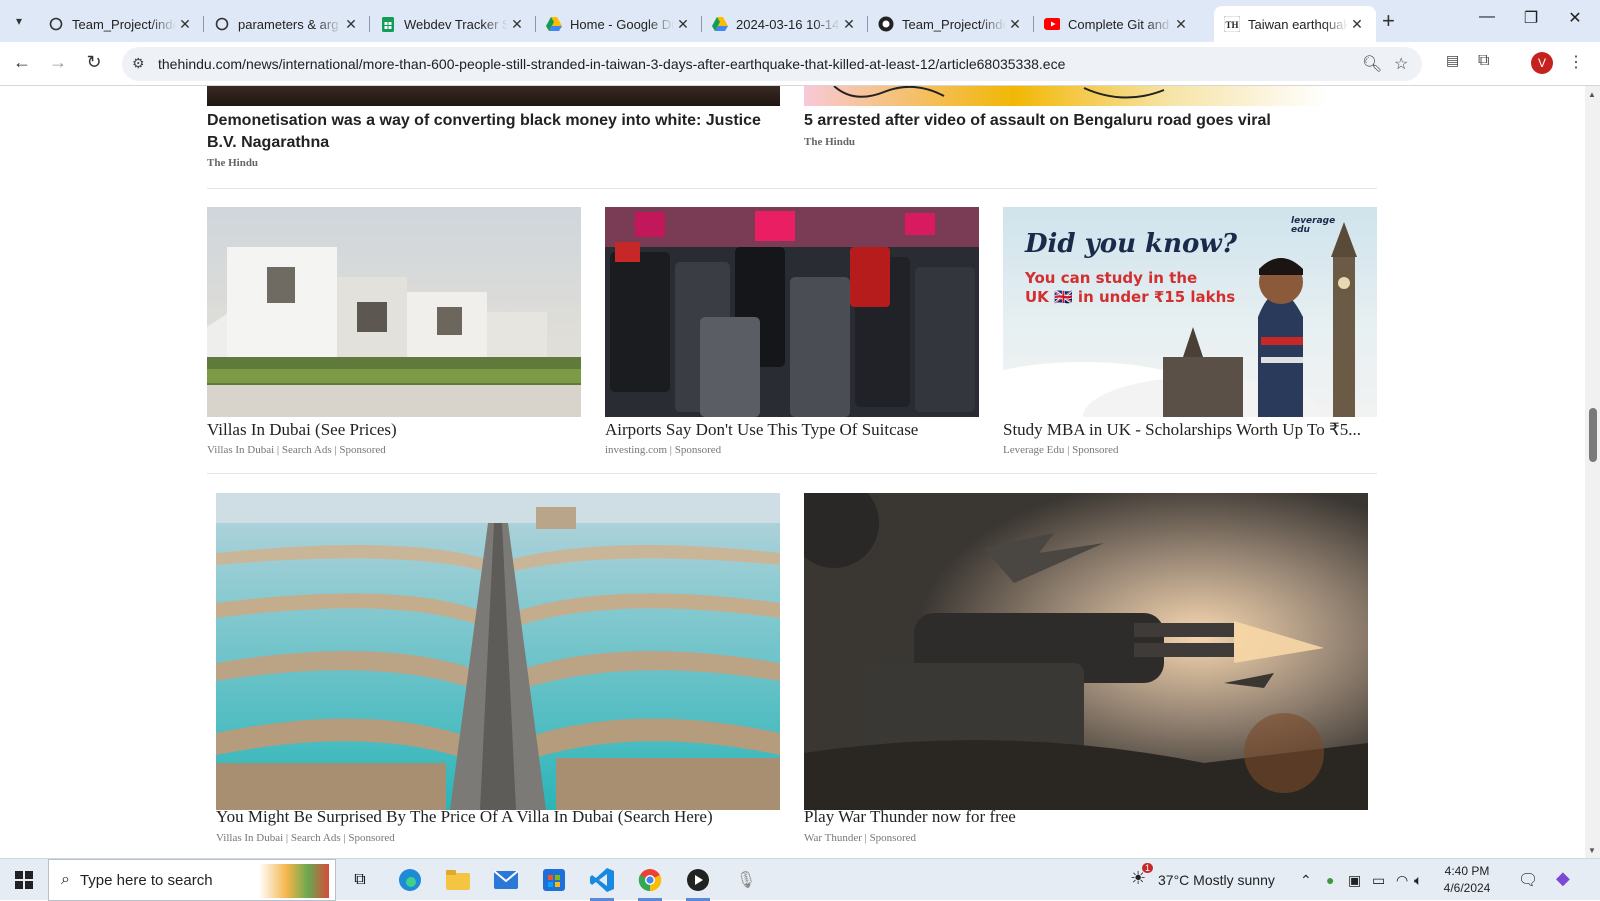  What do you see at coordinates (830, 142) in the screenshot?
I see `news-source: The Hindu` at bounding box center [830, 142].